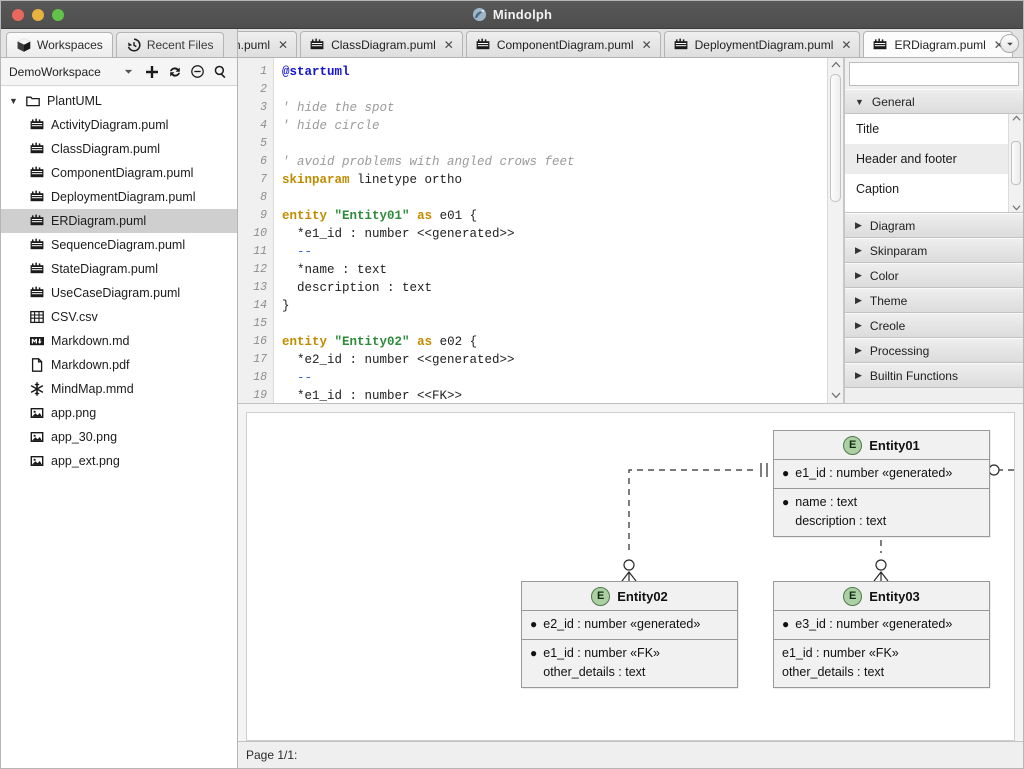 The height and width of the screenshot is (769, 1024). I want to click on tree-item-markdown-md: Markdown.md, so click(119, 341).